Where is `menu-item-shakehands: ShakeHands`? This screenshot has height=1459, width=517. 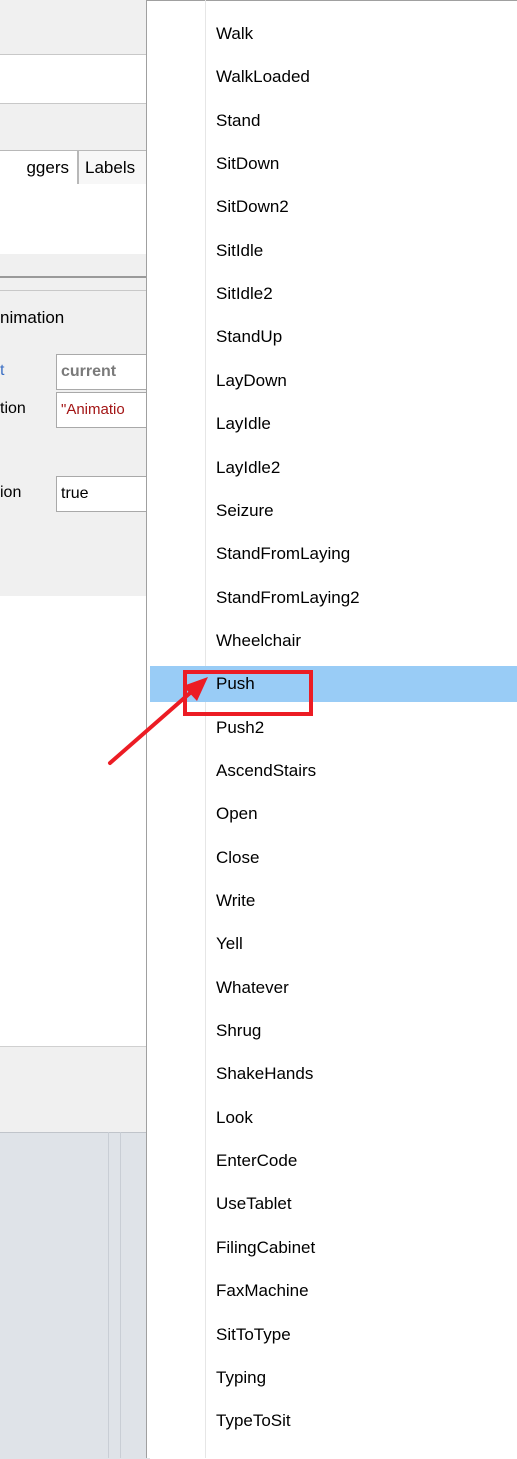 menu-item-shakehands: ShakeHands is located at coordinates (333, 1074).